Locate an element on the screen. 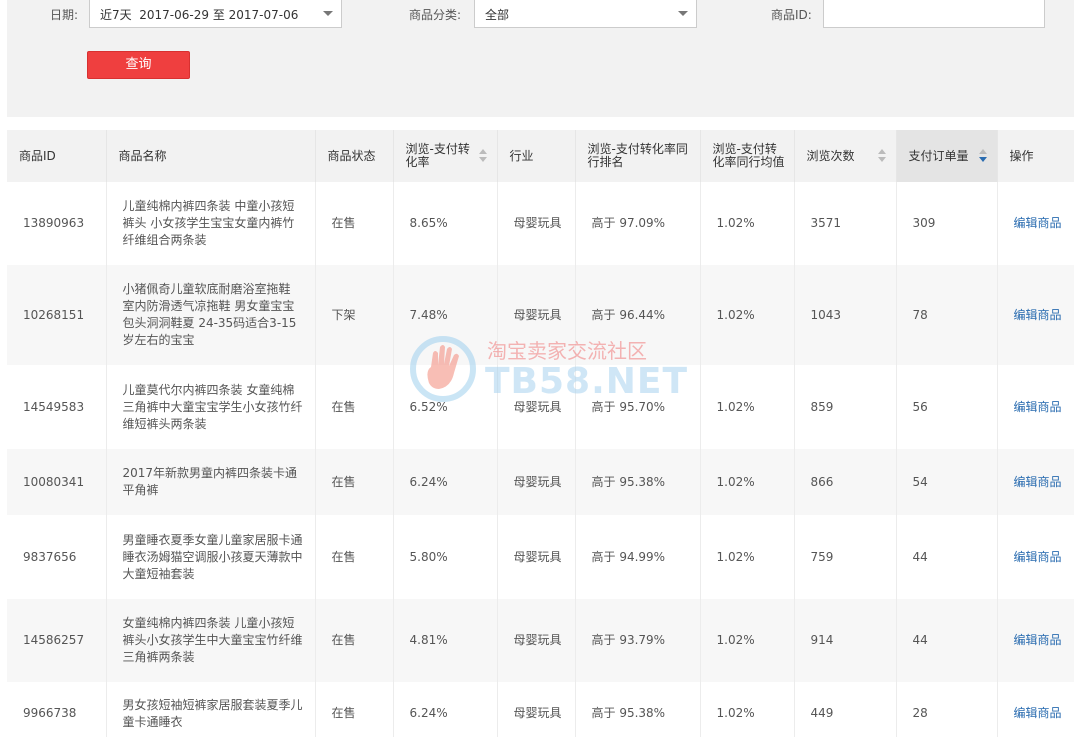 This screenshot has width=1074, height=737. cell-name: 2017年新款男童内裤四条装卡通平角裤 is located at coordinates (210, 482).